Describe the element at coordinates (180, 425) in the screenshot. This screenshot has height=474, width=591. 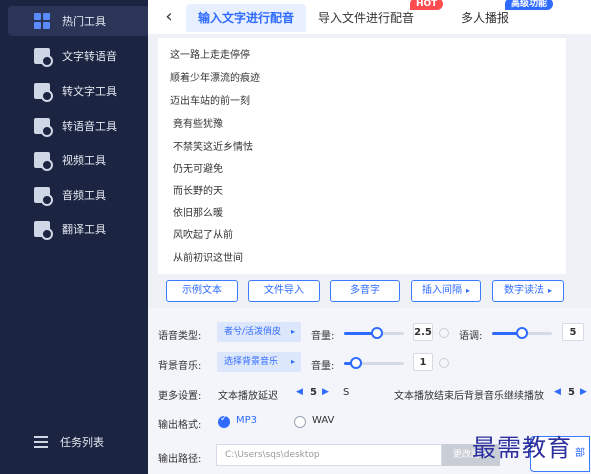
I see `format-label: 输出格式:` at that location.